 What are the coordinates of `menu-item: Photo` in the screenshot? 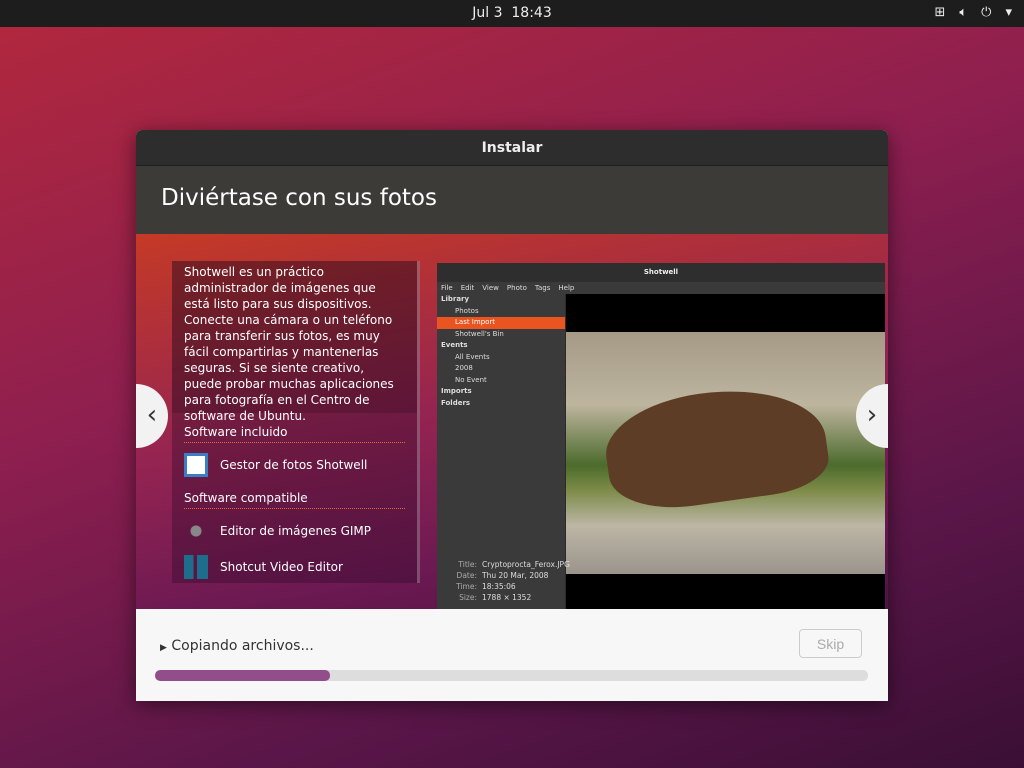 It's located at (516, 288).